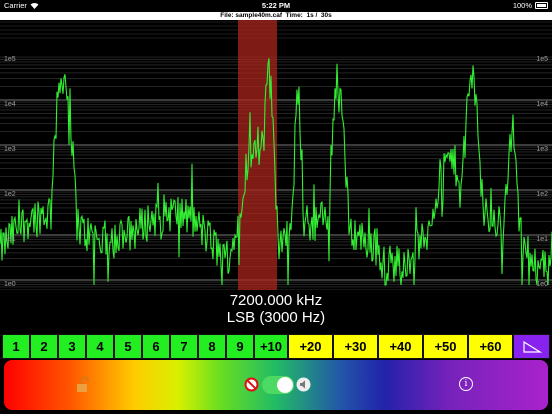 The width and height of the screenshot is (552, 414). Describe the element at coordinates (240, 346) in the screenshot. I see `step-button-9: 9` at that location.